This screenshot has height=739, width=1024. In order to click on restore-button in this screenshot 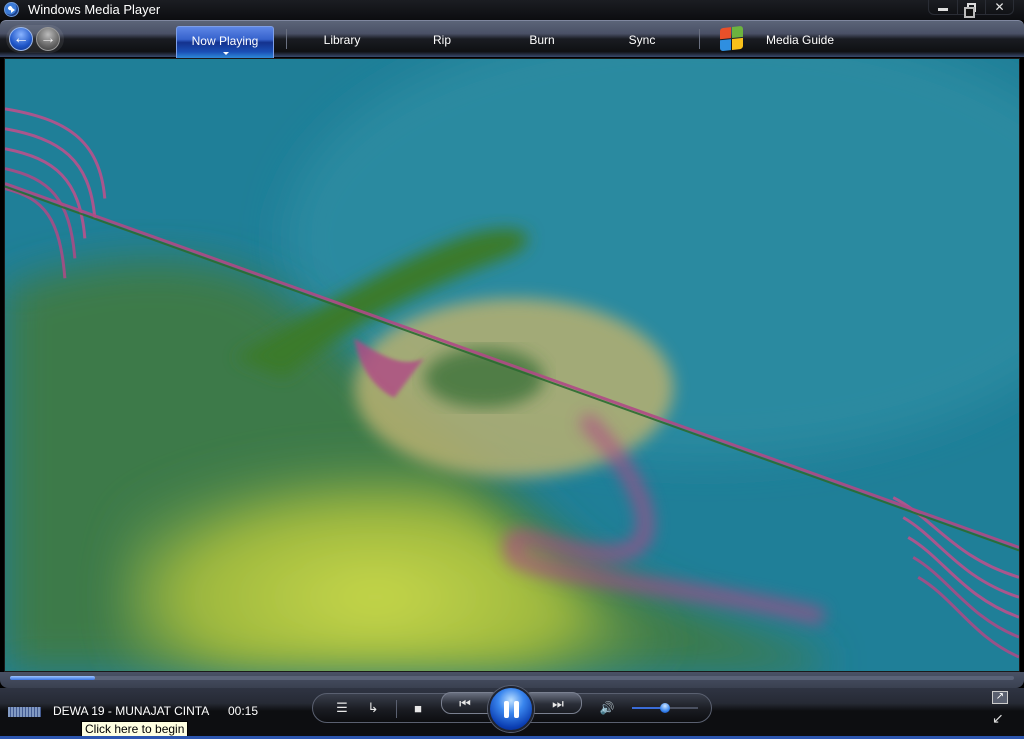, I will do `click(971, 9)`.